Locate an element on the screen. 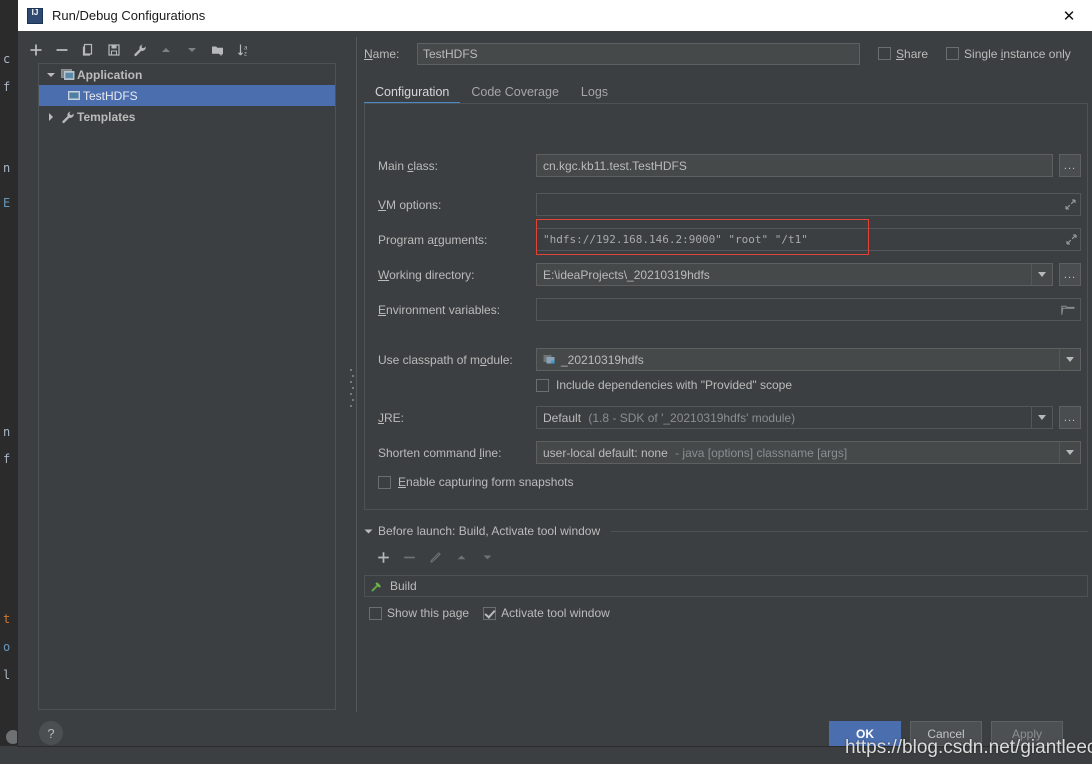 This screenshot has width=1092, height=764. sort-alpha-icon: a z is located at coordinates (244, 50).